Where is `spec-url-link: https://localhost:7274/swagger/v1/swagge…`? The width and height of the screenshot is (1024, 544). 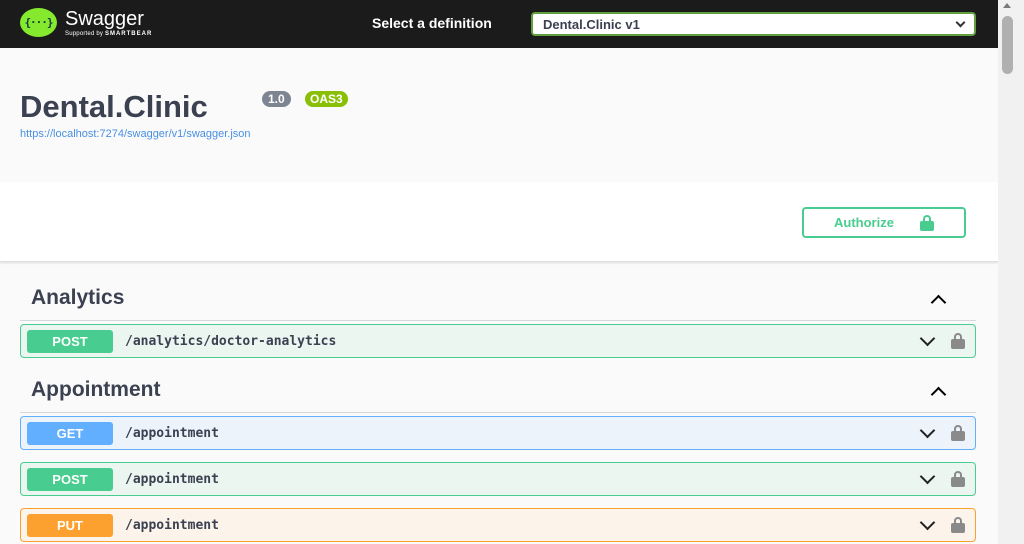 spec-url-link: https://localhost:7274/swagger/v1/swagge… is located at coordinates (135, 134).